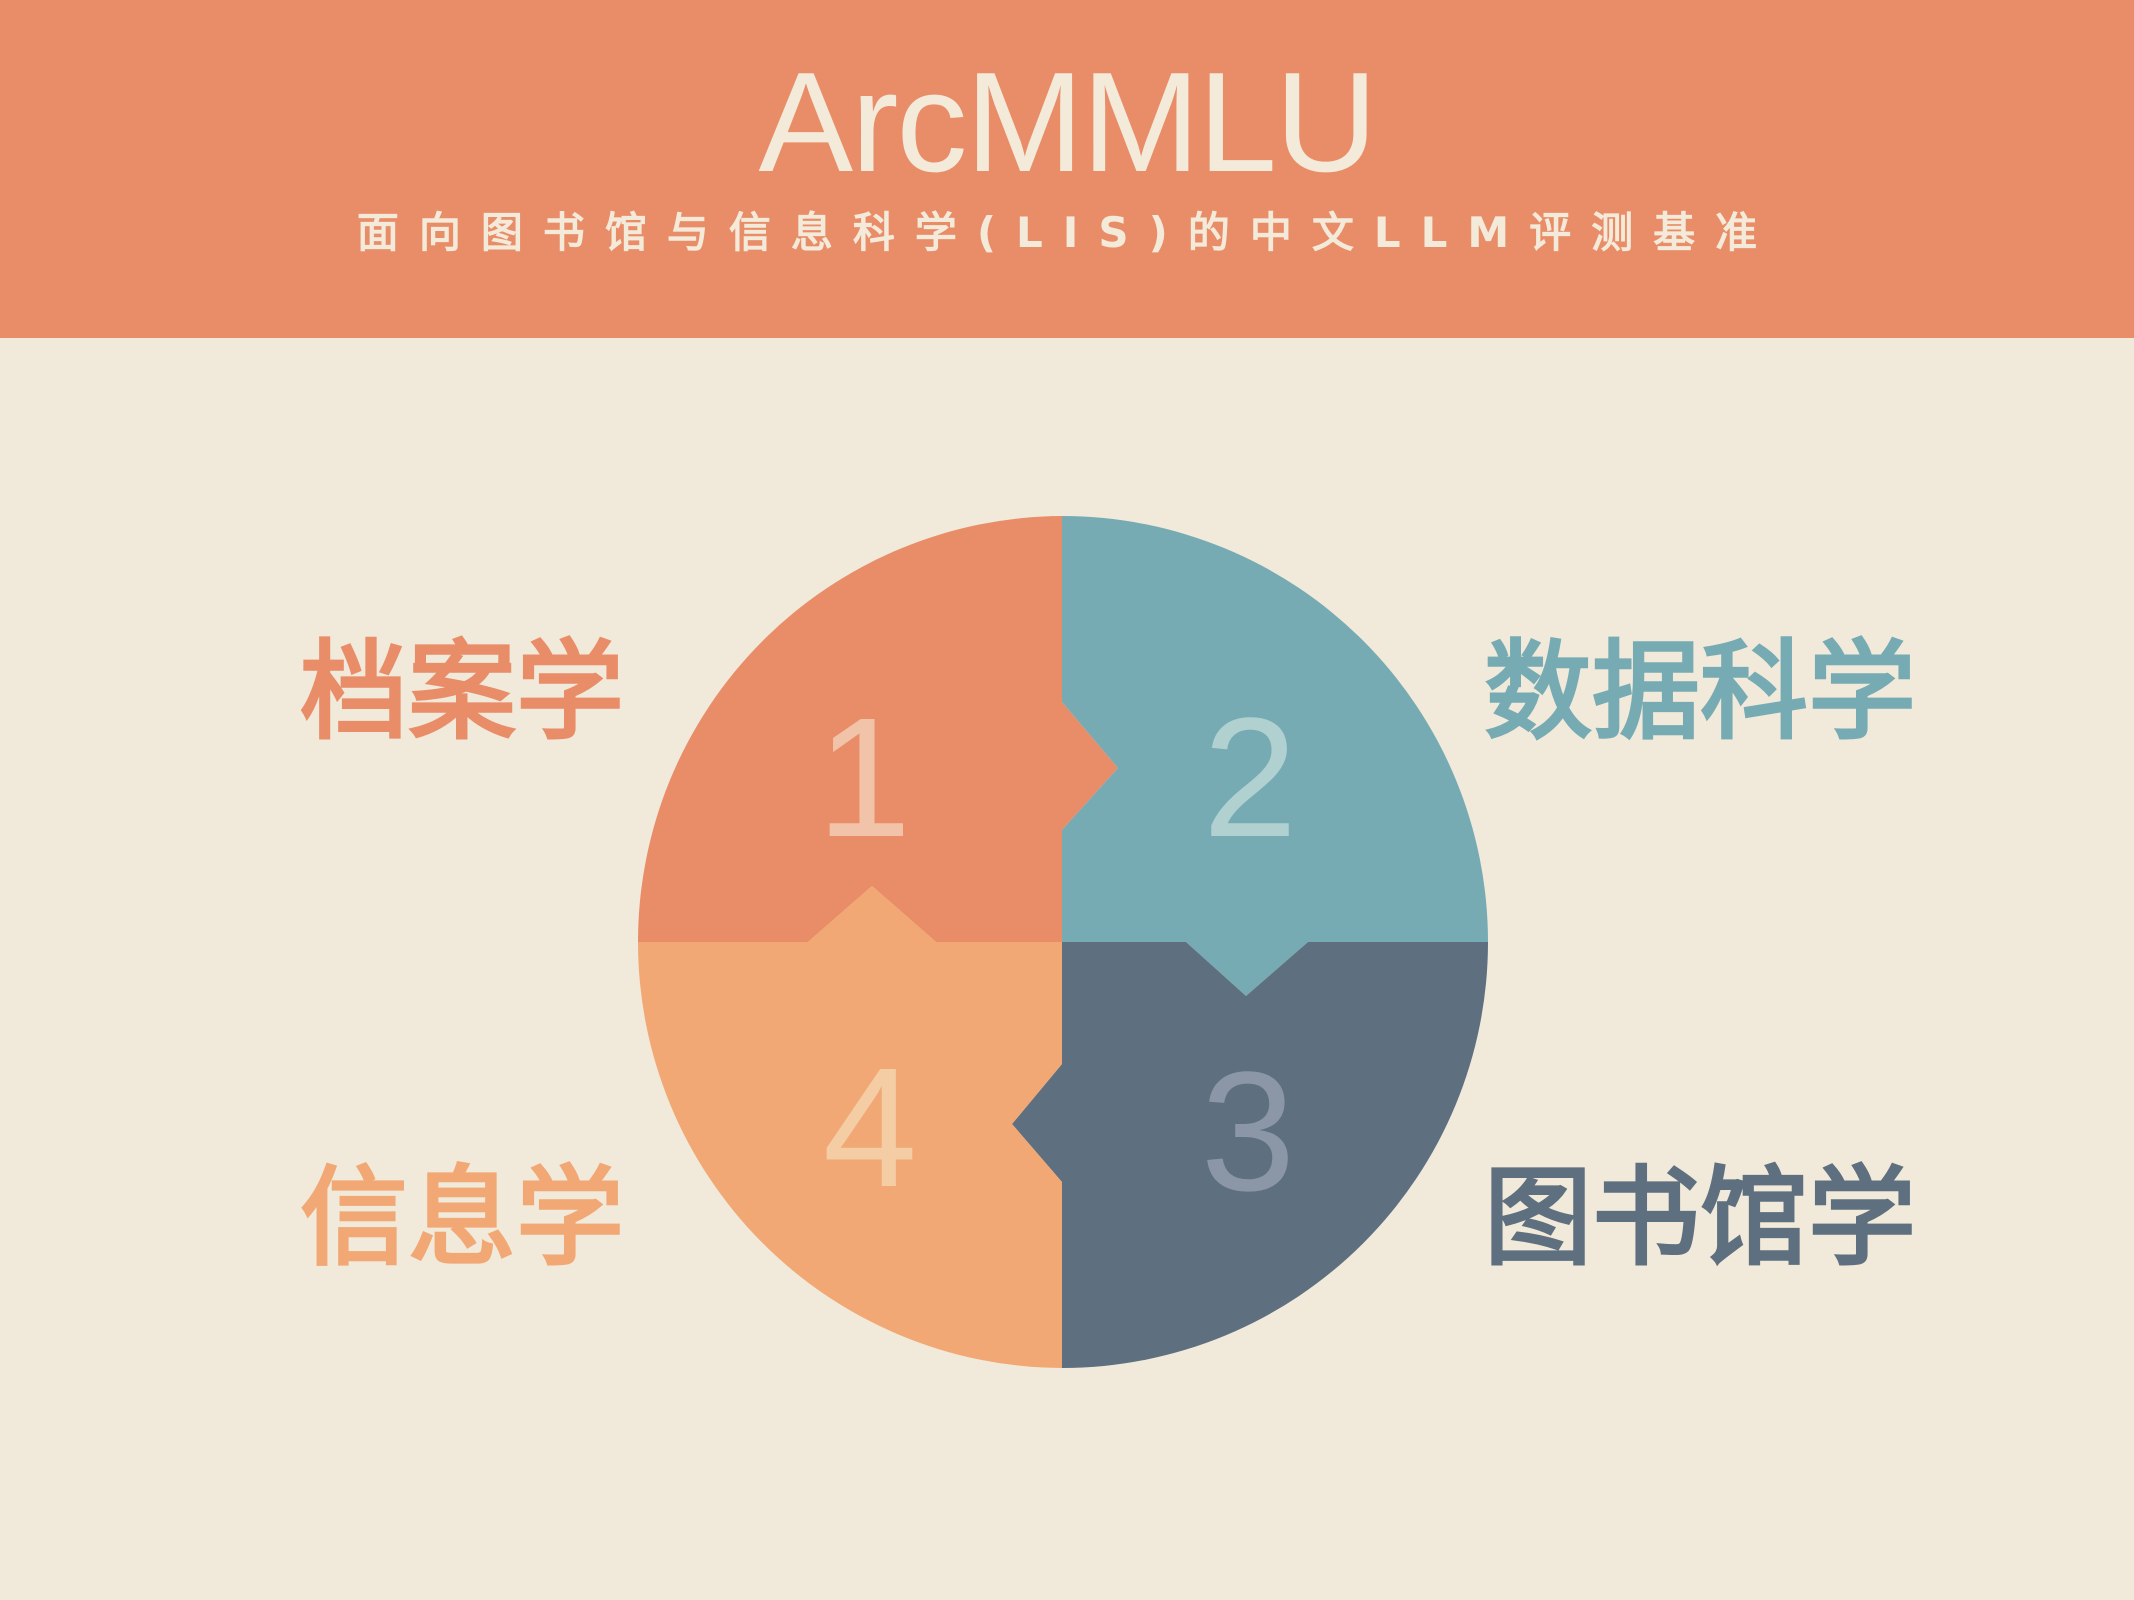  What do you see at coordinates (1700, 1218) in the screenshot?
I see `quadrant-3-label: 图书馆学` at bounding box center [1700, 1218].